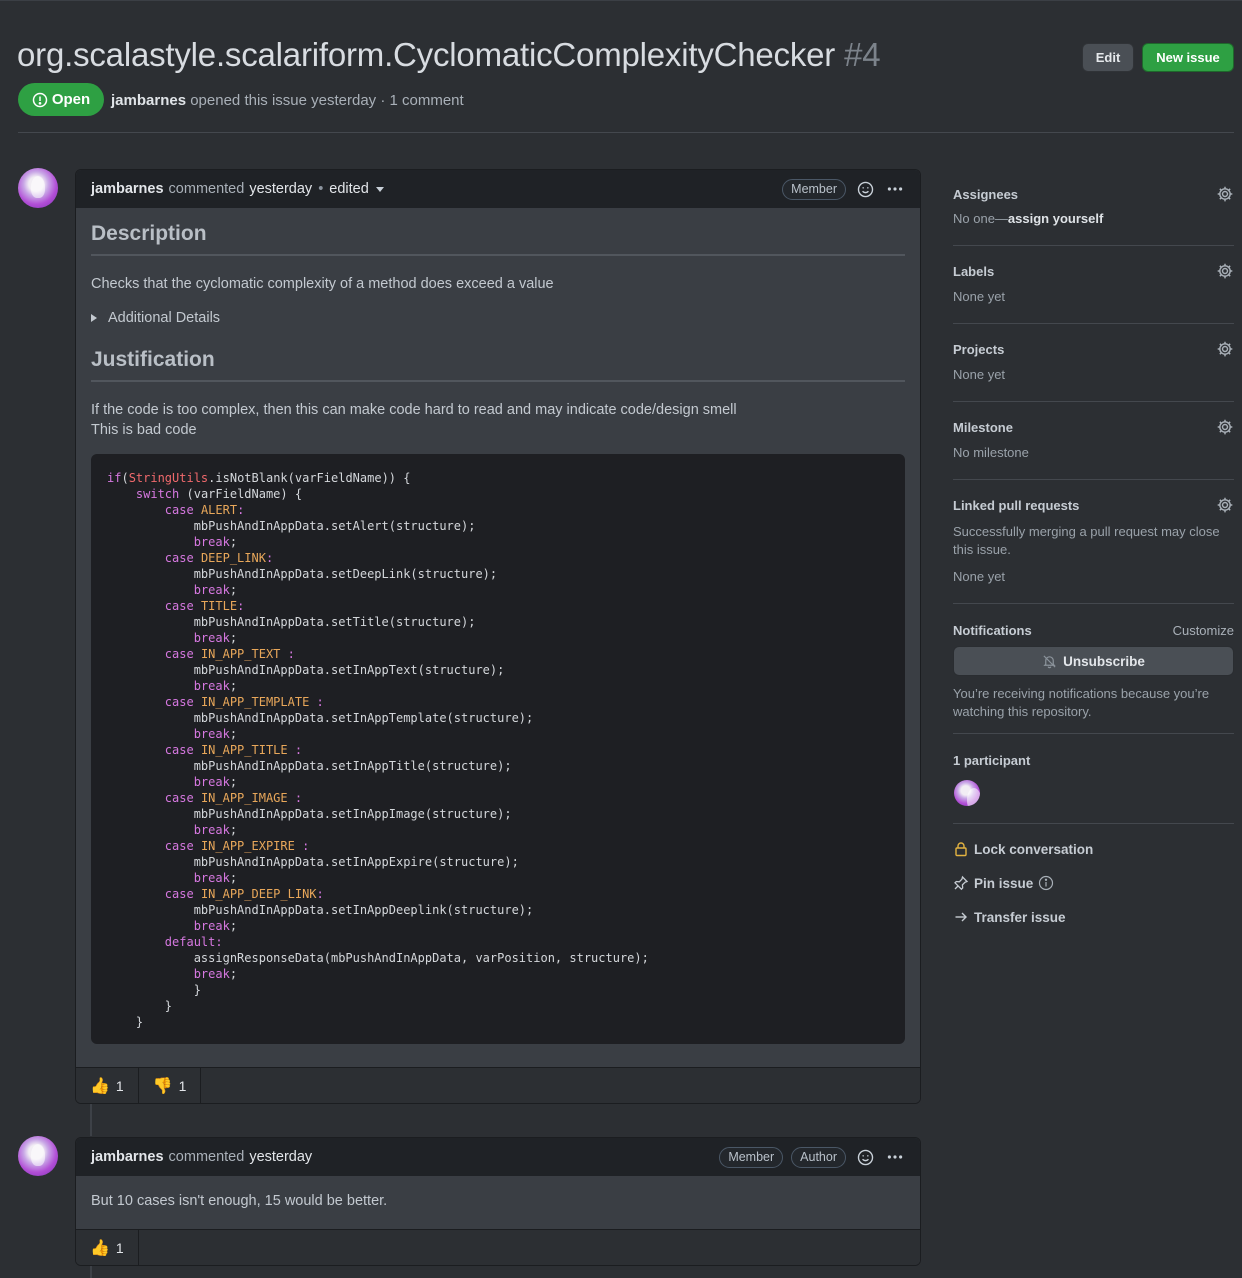  What do you see at coordinates (1188, 57) in the screenshot?
I see `new-issue-button: New issue` at bounding box center [1188, 57].